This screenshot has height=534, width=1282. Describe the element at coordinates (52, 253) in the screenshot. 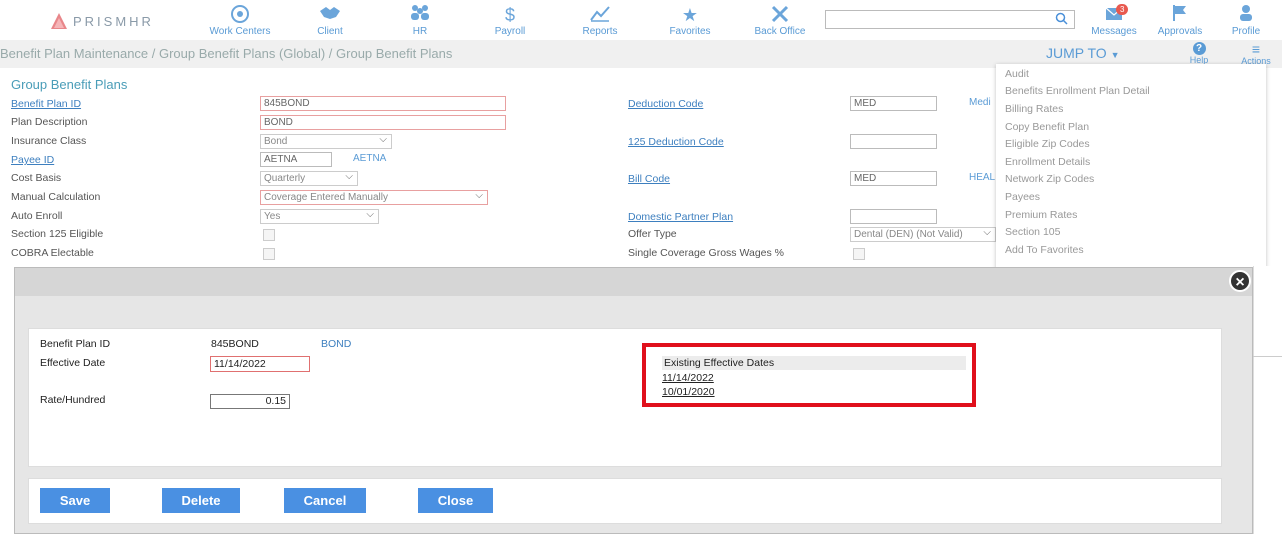

I see `cobra-label: COBRA Electable` at that location.